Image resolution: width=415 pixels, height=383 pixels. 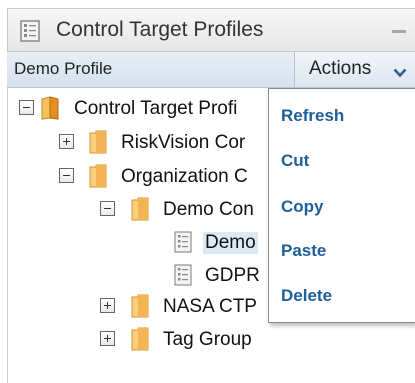 I want to click on actions-button: Actions, so click(x=354, y=69).